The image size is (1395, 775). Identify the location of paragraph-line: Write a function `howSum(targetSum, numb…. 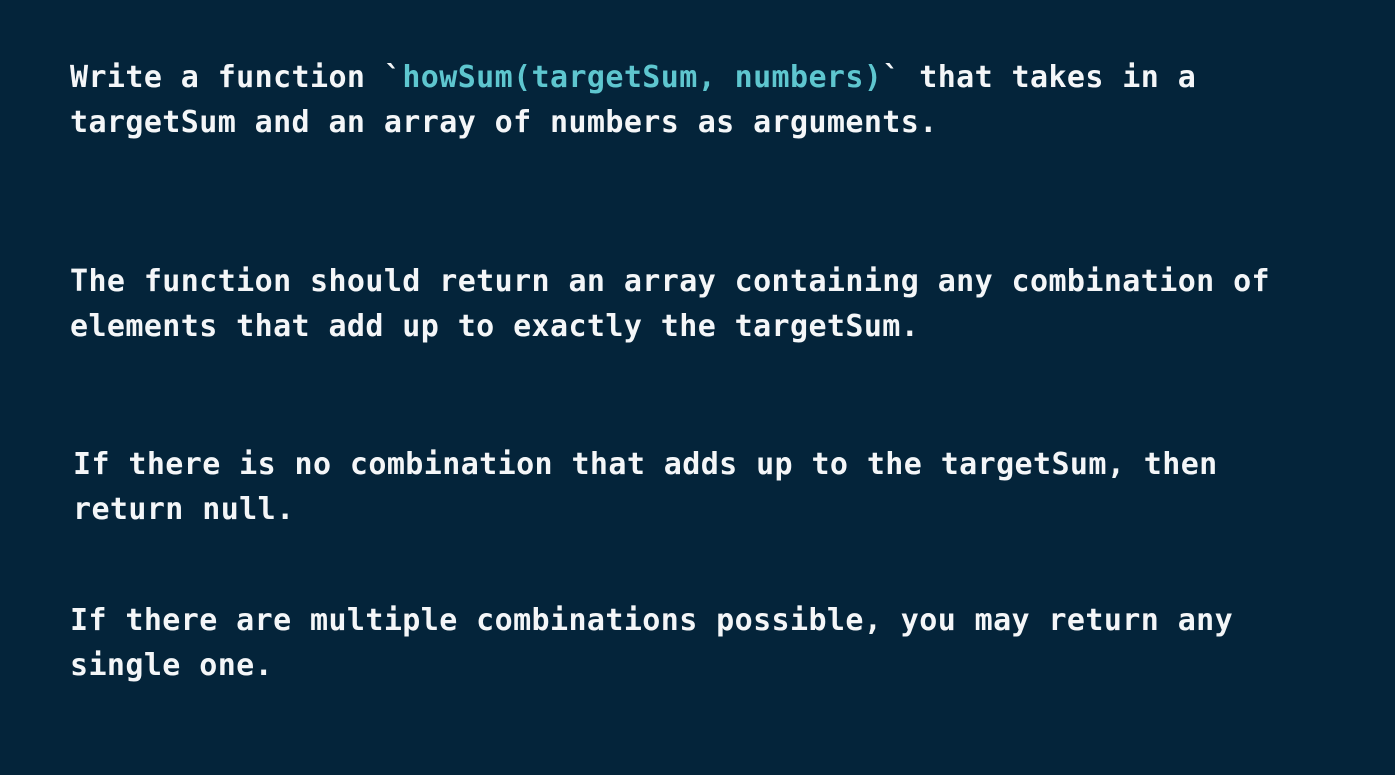
(633, 77).